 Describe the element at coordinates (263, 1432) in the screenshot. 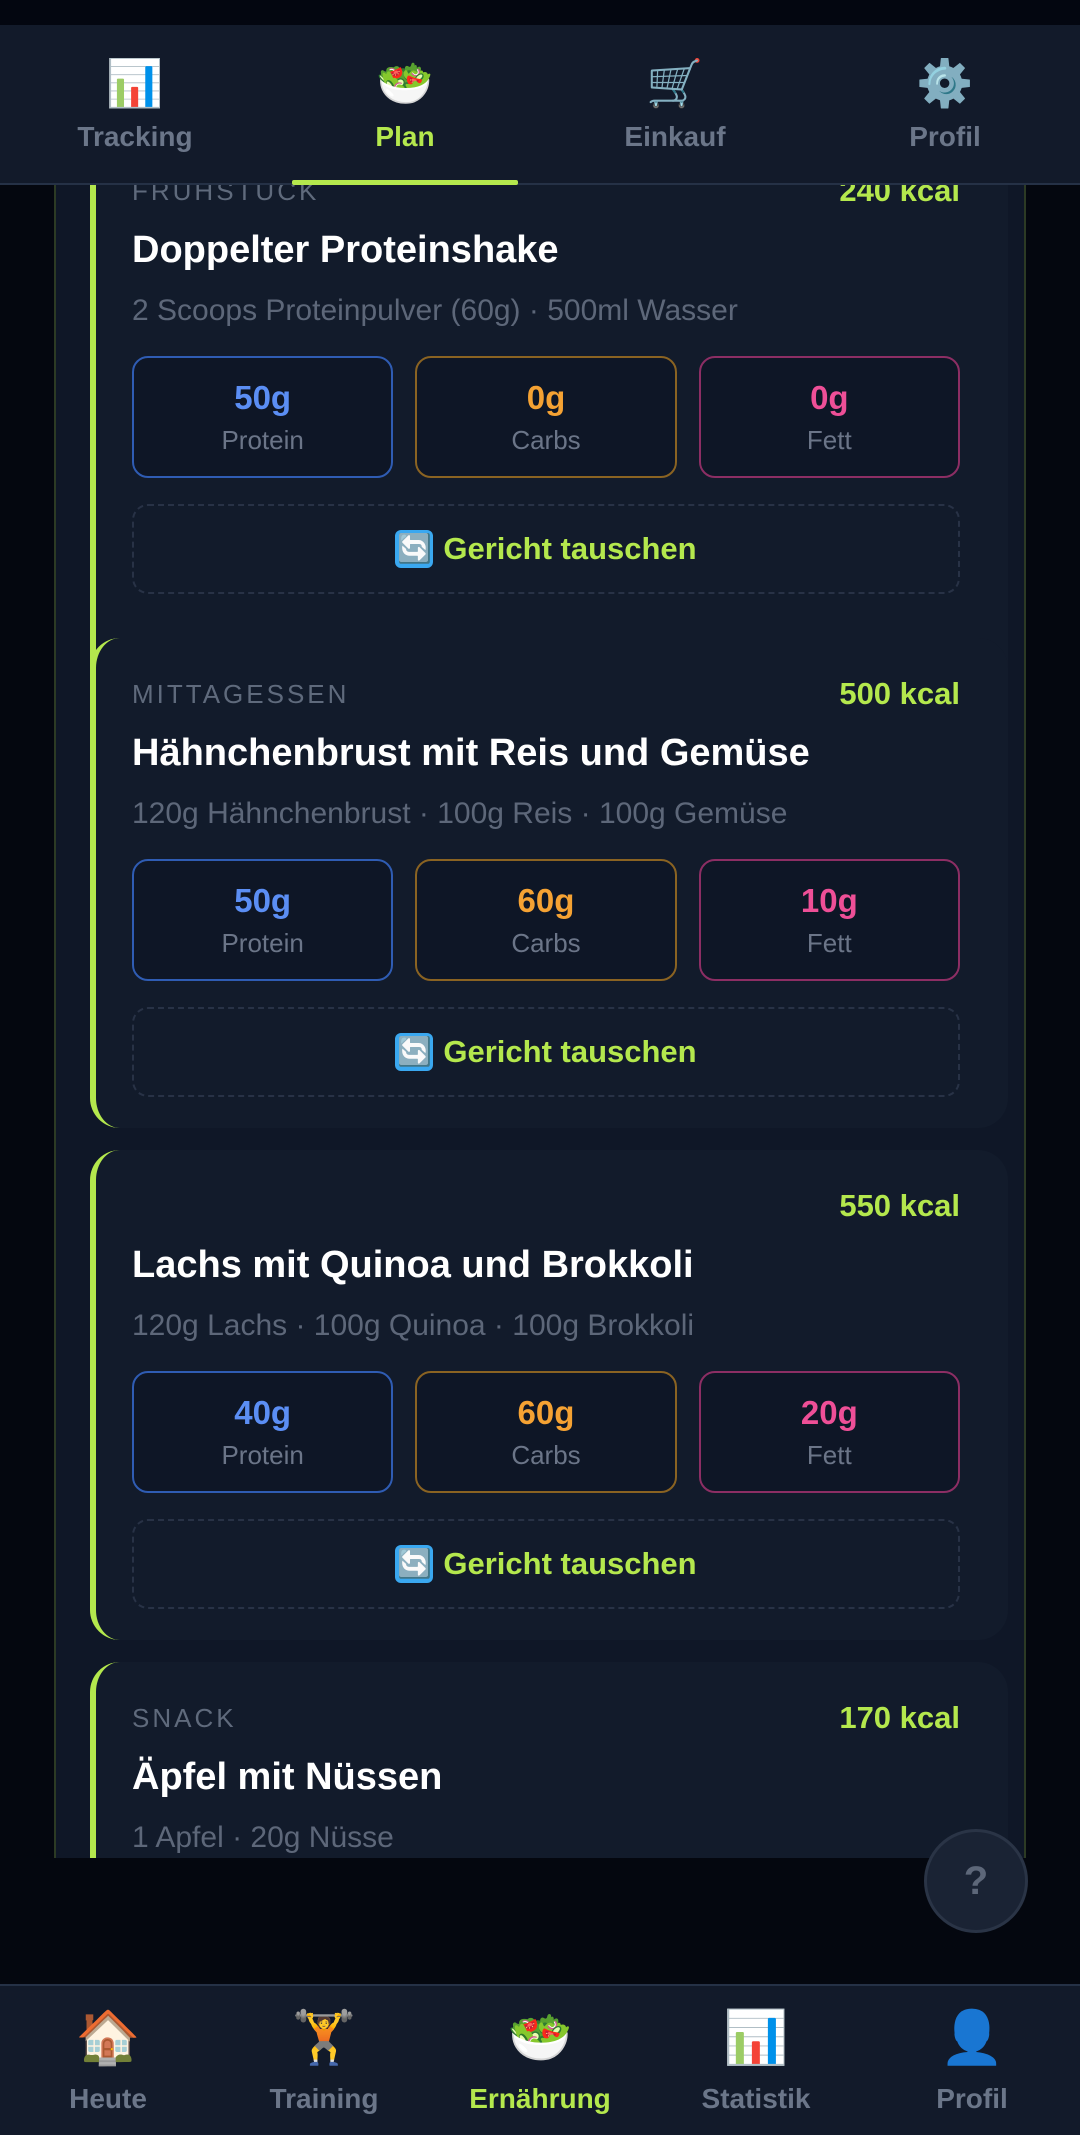

I see `macro-protein: 40g Protein` at that location.